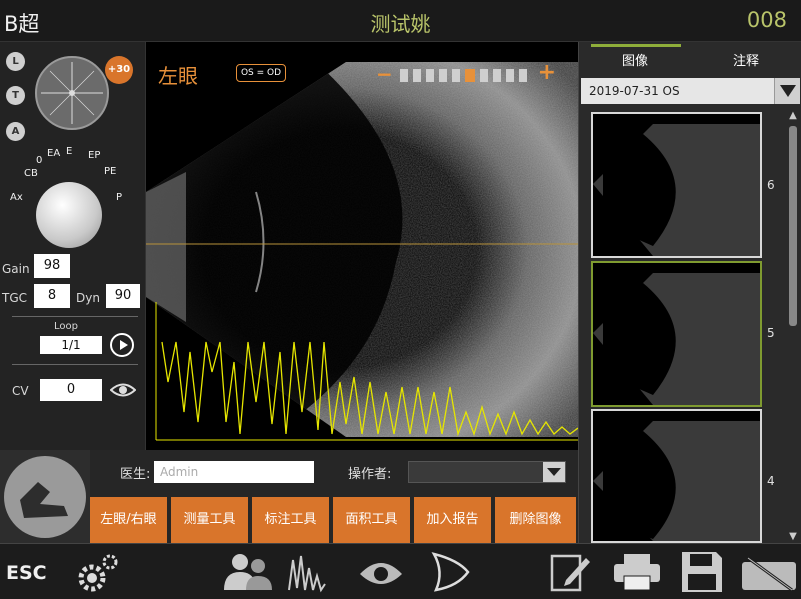 The height and width of the screenshot is (599, 801). Describe the element at coordinates (547, 73) in the screenshot. I see `zoom-in-button: +` at that location.